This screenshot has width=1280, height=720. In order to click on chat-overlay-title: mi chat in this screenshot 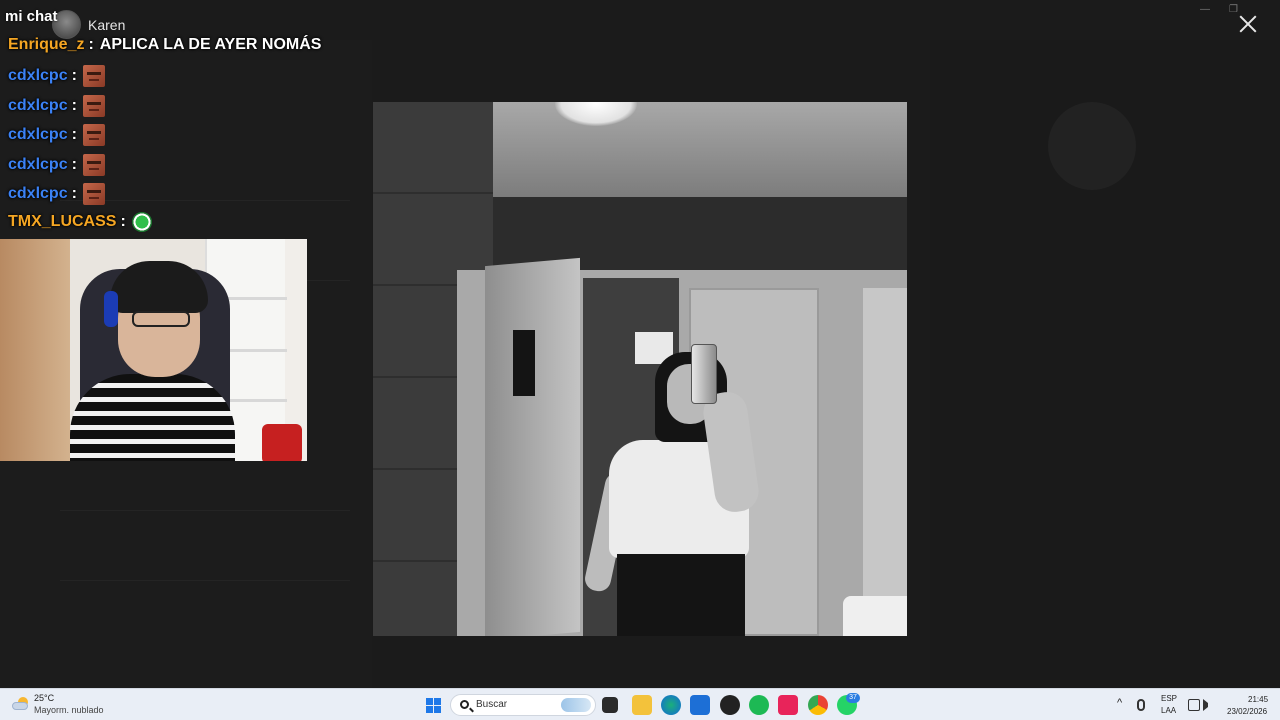, I will do `click(31, 16)`.